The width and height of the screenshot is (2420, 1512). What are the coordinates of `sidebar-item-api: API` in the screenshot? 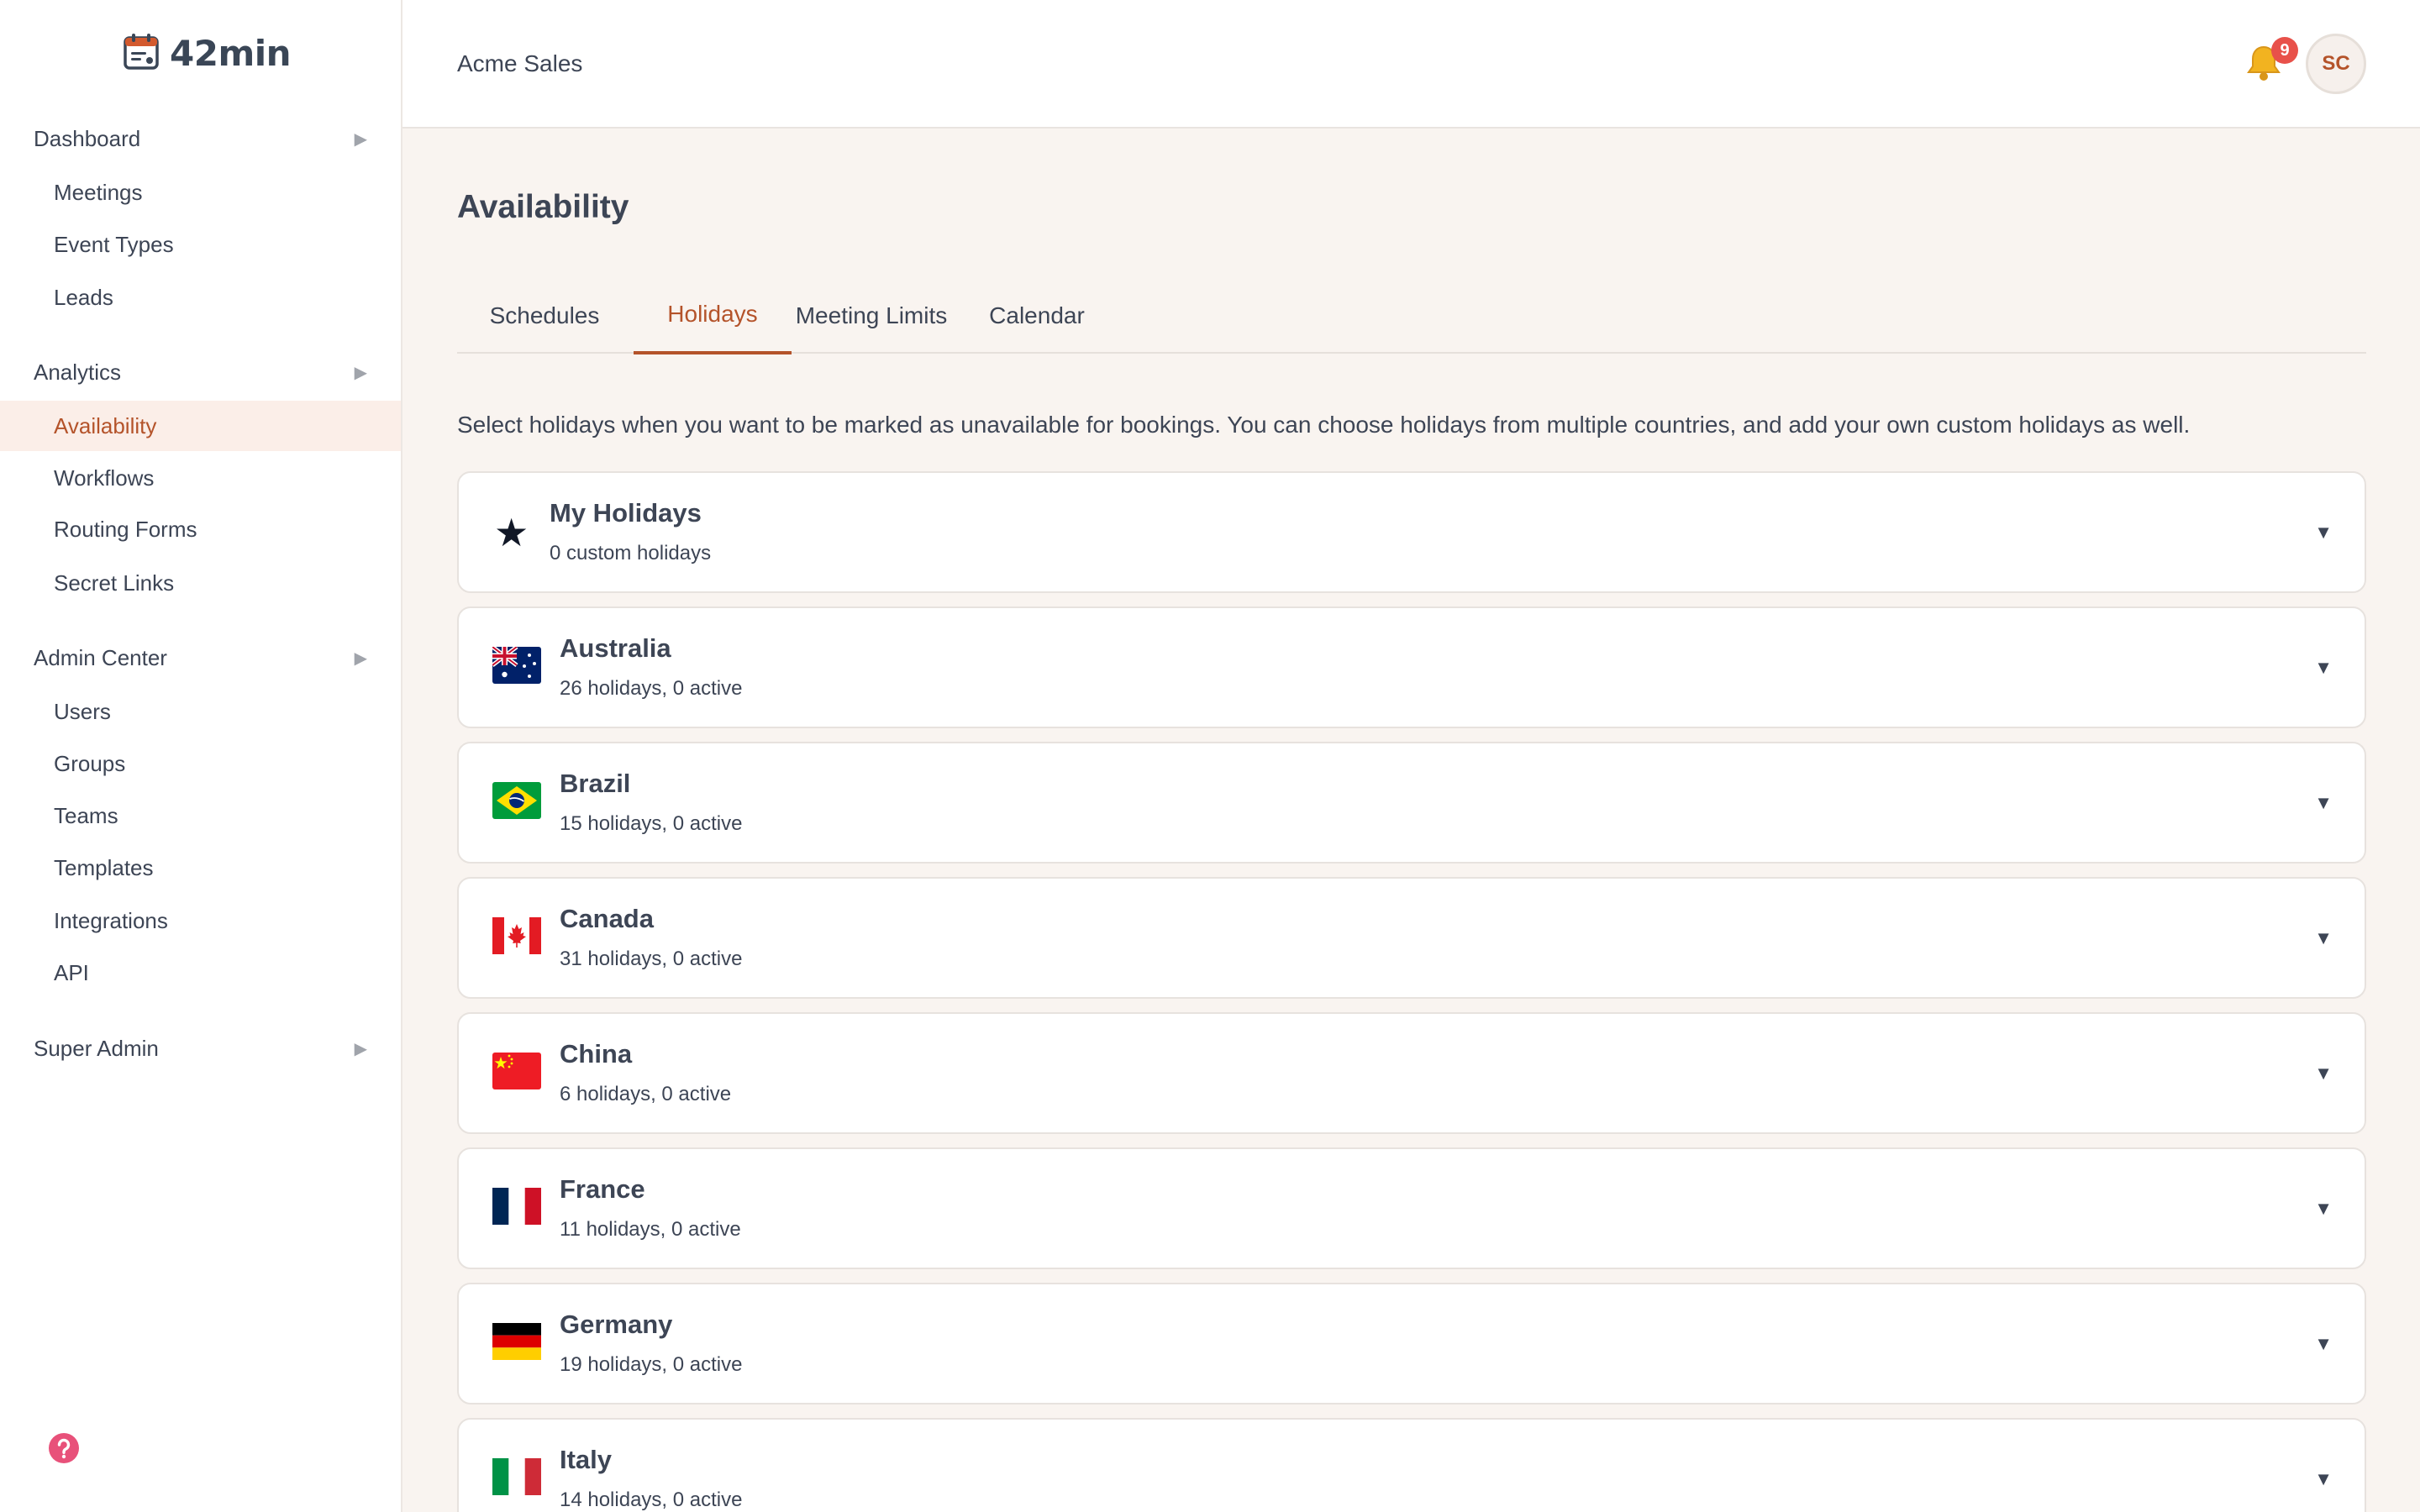 It's located at (200, 973).